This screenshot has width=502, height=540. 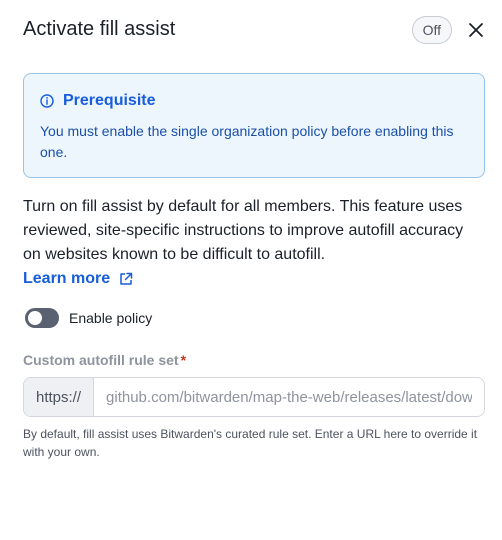 I want to click on rule-set-url-input, so click(x=289, y=397).